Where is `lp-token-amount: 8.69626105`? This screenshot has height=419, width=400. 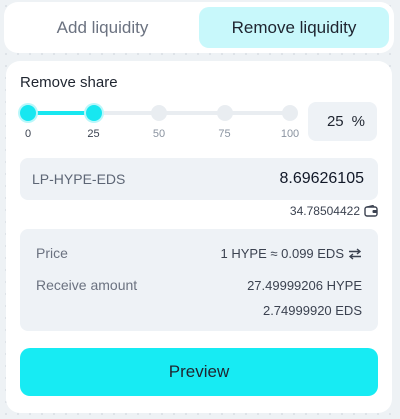
lp-token-amount: 8.69626105 is located at coordinates (321, 179).